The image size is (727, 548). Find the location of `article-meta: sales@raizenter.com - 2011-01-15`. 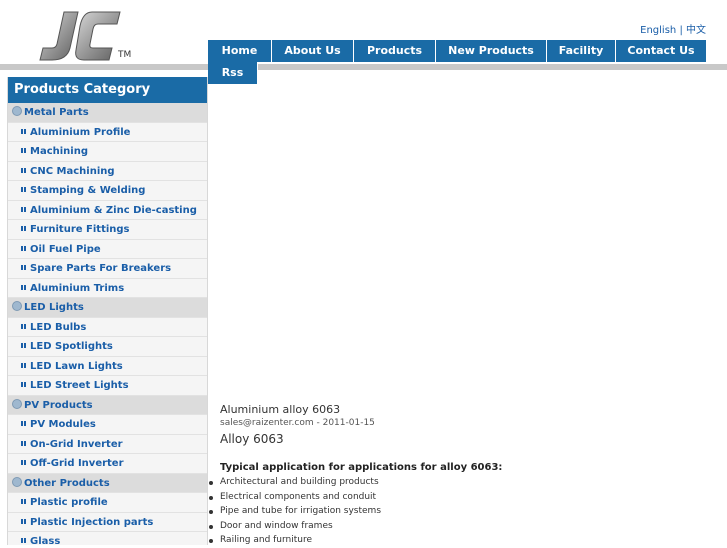

article-meta: sales@raizenter.com - 2011-01-15 is located at coordinates (297, 423).